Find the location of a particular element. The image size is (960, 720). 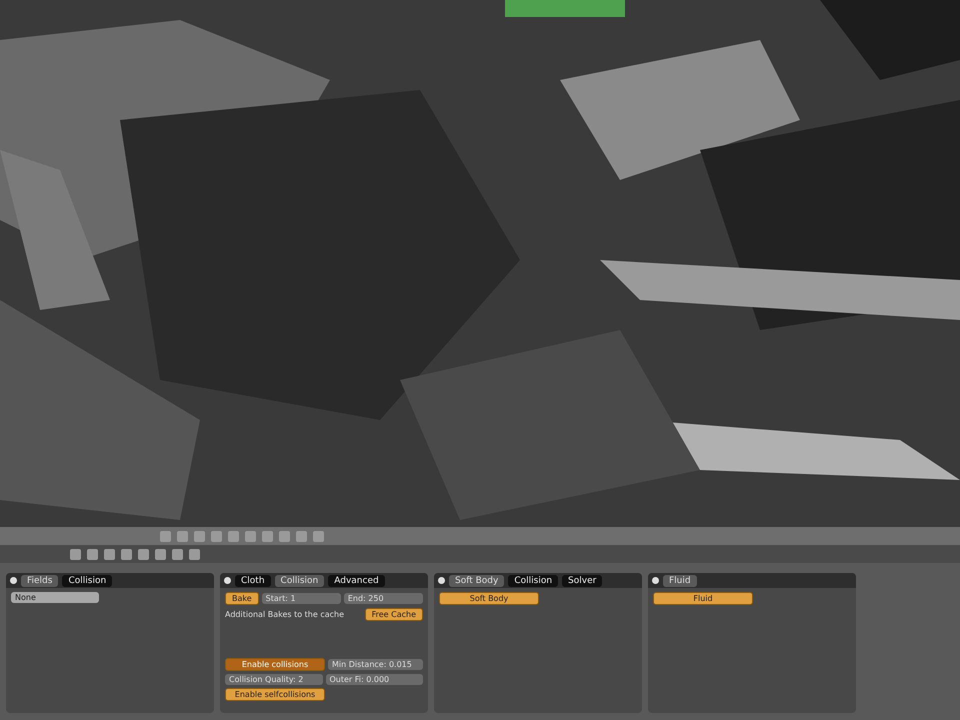

toggle-button: Fluid is located at coordinates (703, 598).